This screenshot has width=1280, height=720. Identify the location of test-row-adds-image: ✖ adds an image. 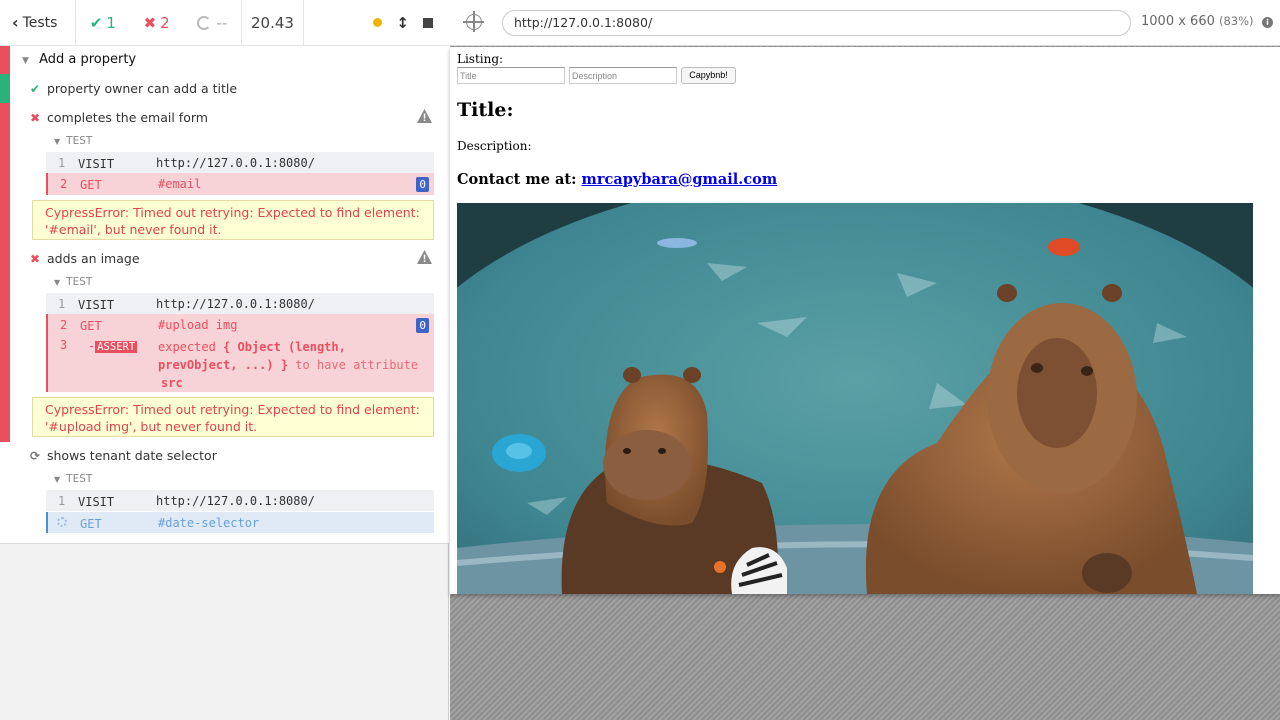
(85, 258).